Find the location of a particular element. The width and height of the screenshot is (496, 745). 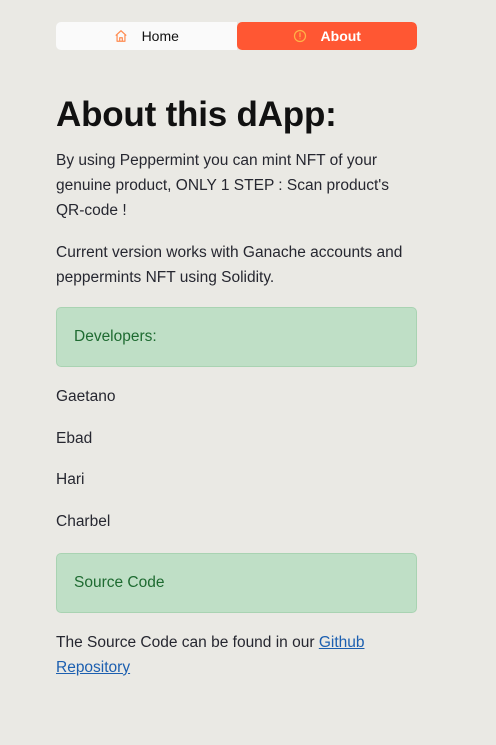

nav-about-label: About is located at coordinates (340, 36).